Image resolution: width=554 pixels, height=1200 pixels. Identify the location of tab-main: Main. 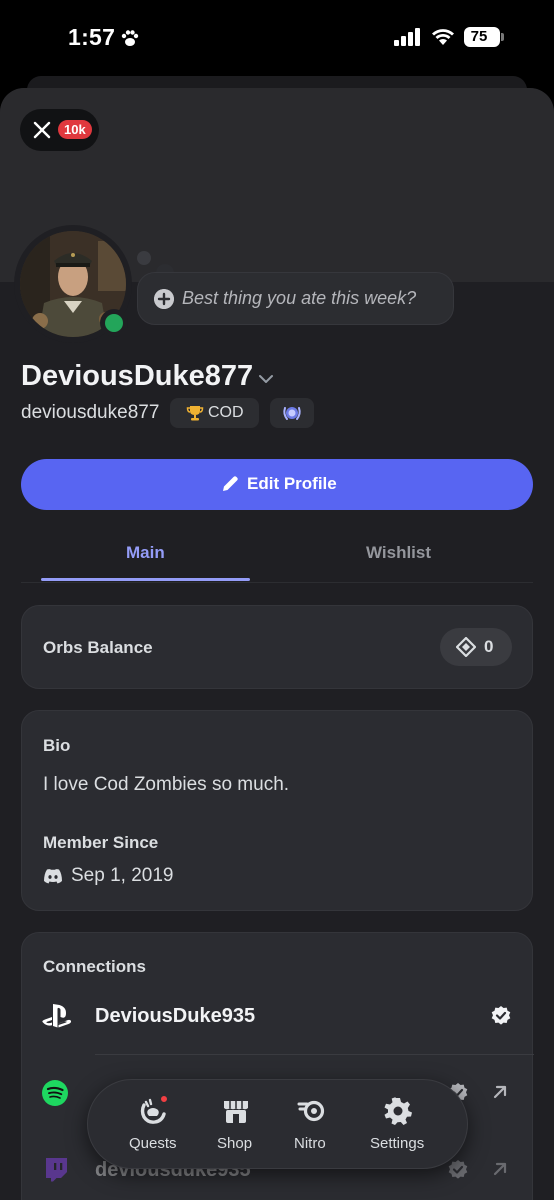
(145, 553).